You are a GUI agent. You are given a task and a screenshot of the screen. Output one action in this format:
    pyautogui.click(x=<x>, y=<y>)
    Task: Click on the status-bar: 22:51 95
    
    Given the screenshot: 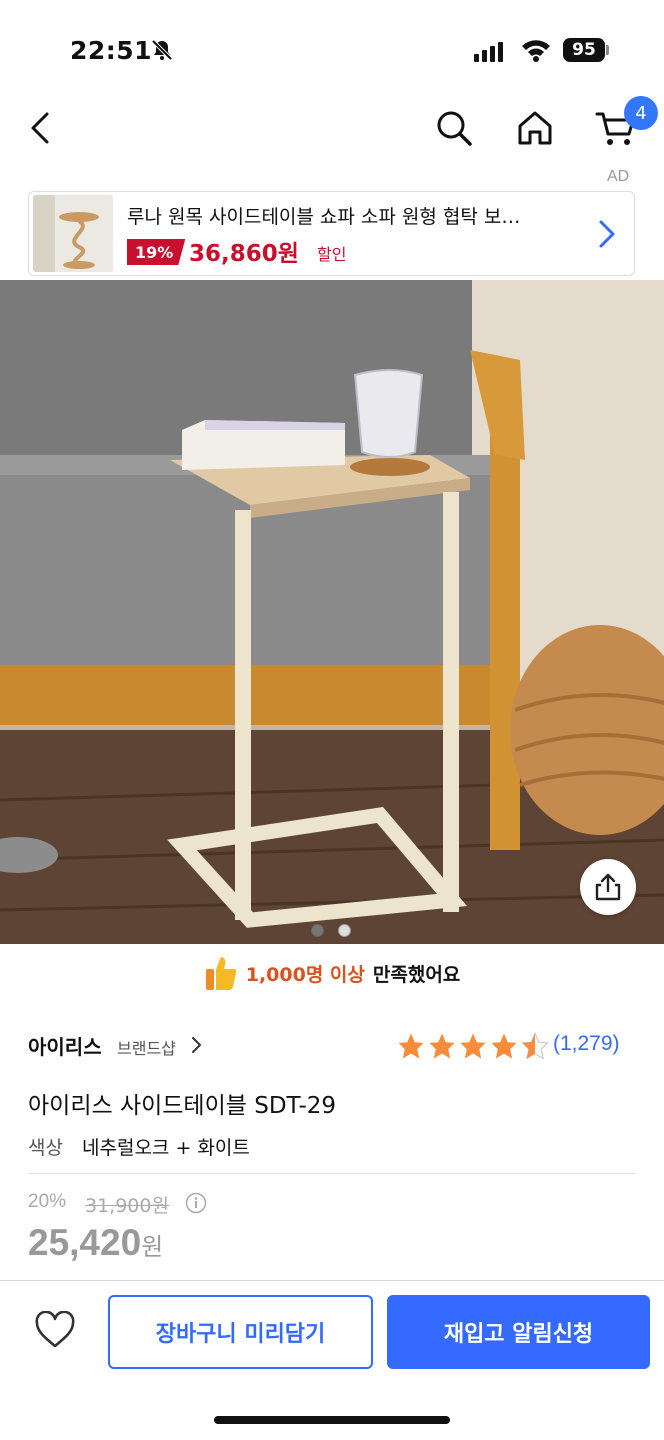 What is the action you would take?
    pyautogui.click(x=332, y=48)
    